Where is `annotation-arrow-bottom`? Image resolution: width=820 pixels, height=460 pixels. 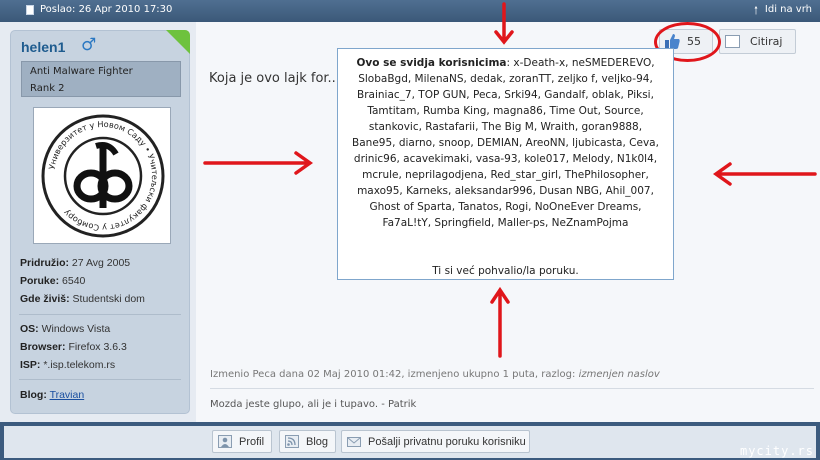 annotation-arrow-bottom is located at coordinates (500, 322).